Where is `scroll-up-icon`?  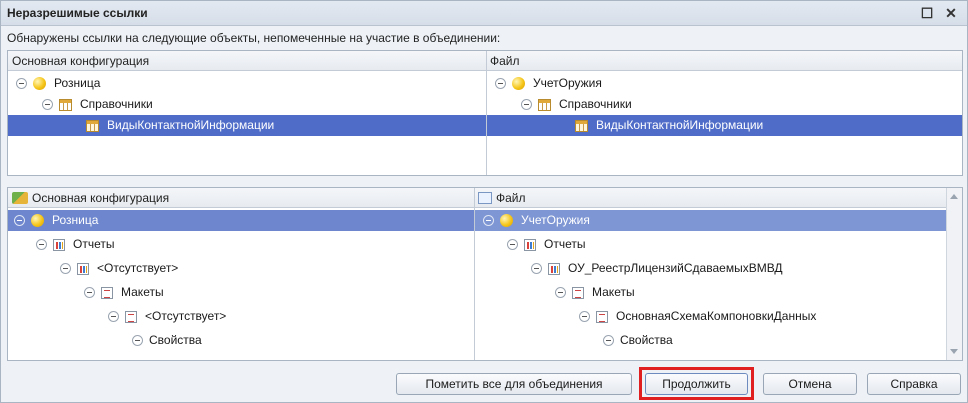
scroll-up-icon is located at coordinates (954, 196).